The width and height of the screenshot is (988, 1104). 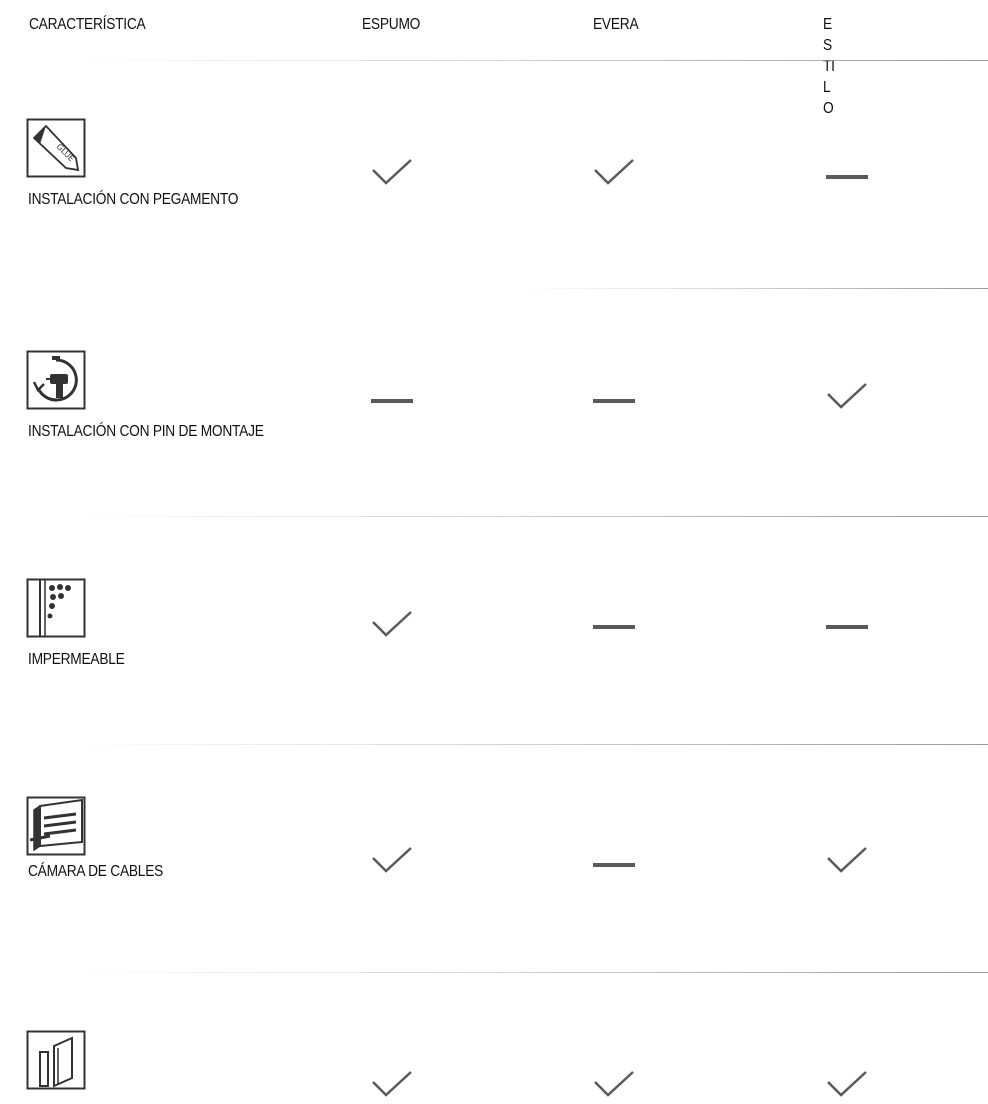 I want to click on header-column-3: ESTIL O, so click(x=829, y=66).